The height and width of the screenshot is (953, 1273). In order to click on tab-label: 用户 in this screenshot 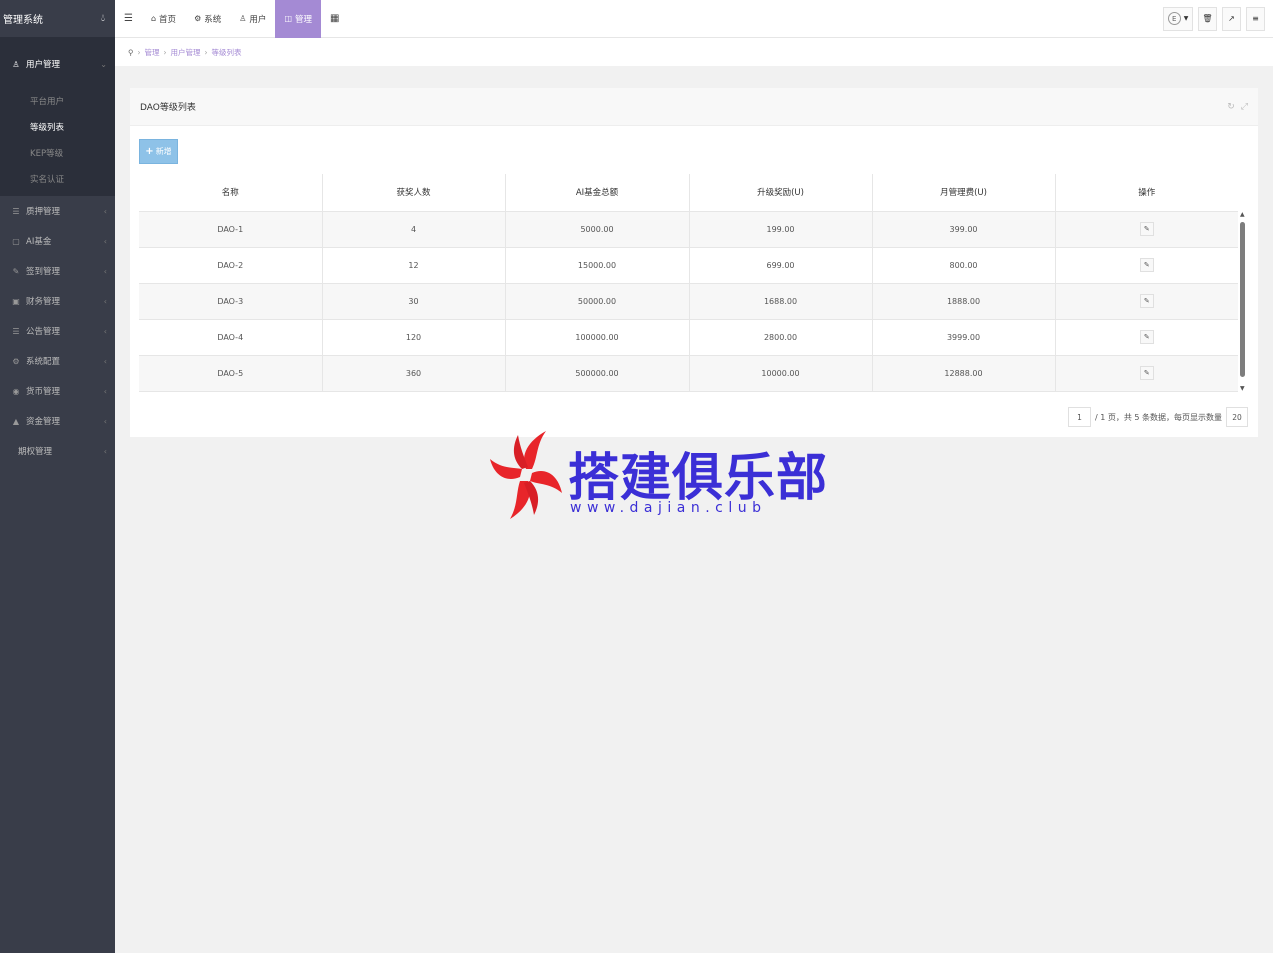, I will do `click(258, 19)`.